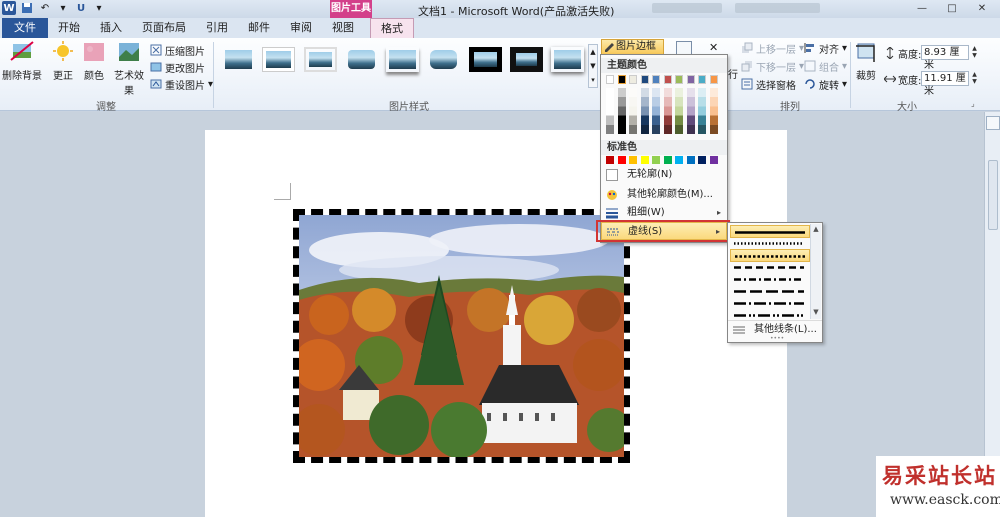 This screenshot has height=517, width=1000. I want to click on tab-insert: 插入, so click(111, 28).